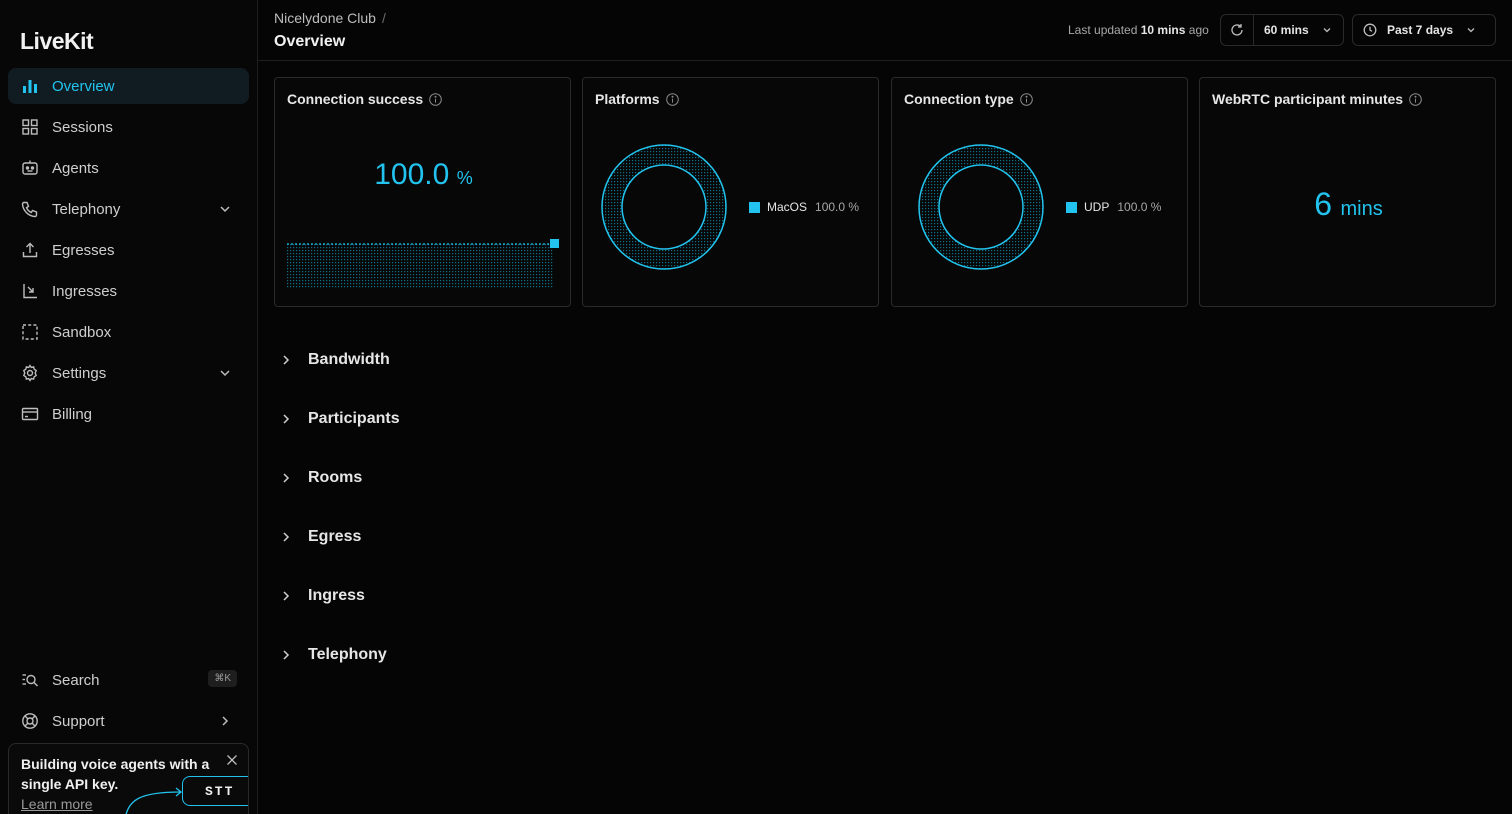 The width and height of the screenshot is (1512, 814). I want to click on sidebar-item-sessions: Sessions, so click(128, 127).